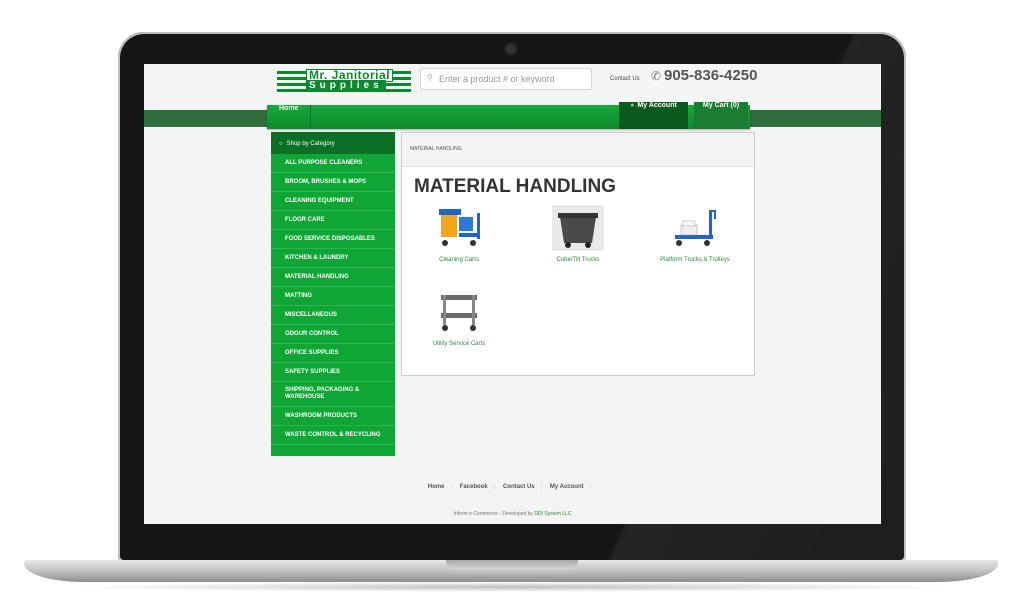 Image resolution: width=1024 pixels, height=614 pixels. Describe the element at coordinates (333, 372) in the screenshot. I see `sidebar-item: SAFETY SUPPLIES` at that location.